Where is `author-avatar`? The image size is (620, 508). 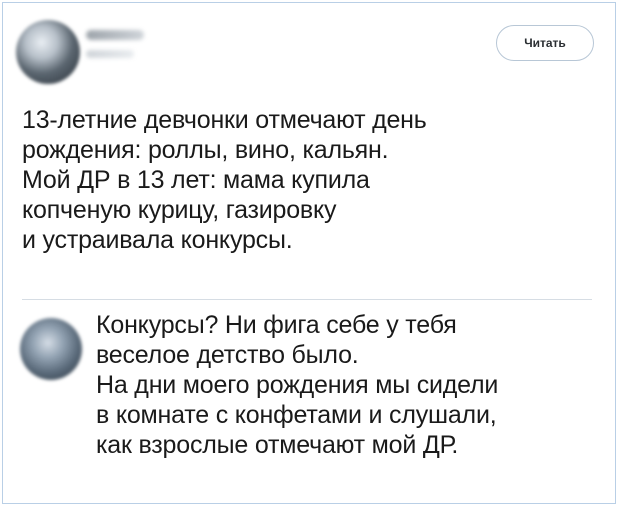
author-avatar is located at coordinates (48, 52).